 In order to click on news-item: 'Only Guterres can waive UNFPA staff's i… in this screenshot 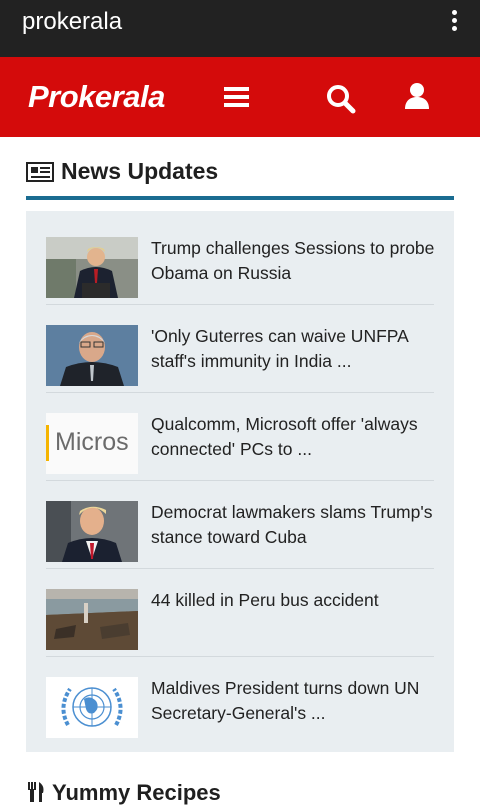, I will do `click(240, 349)`.